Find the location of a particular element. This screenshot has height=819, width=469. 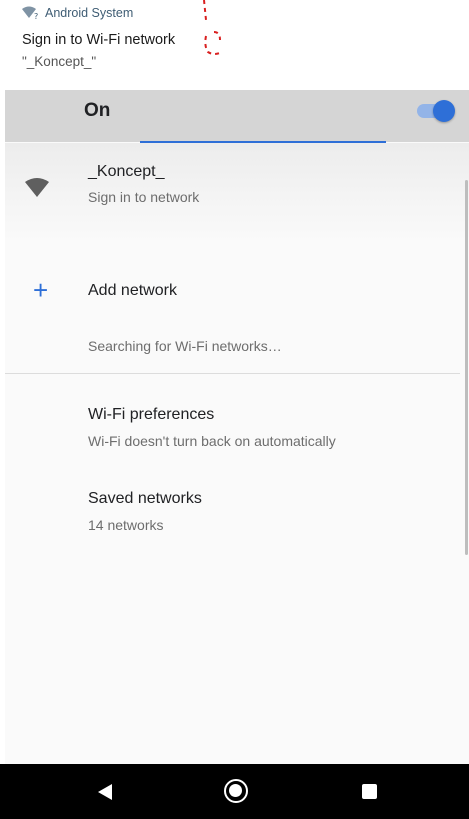

notification-app-name: Android System is located at coordinates (89, 13).